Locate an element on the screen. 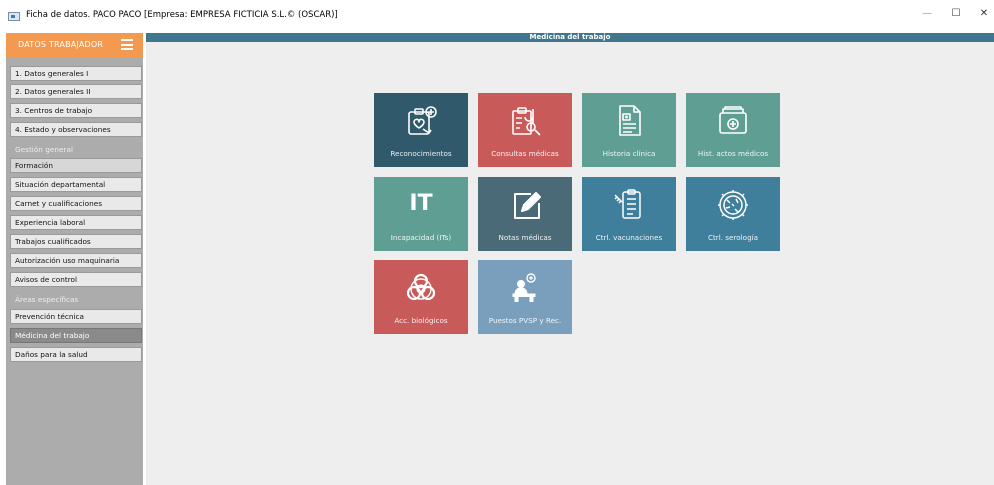  tile-historia-clinica: Historia clínica is located at coordinates (629, 130).